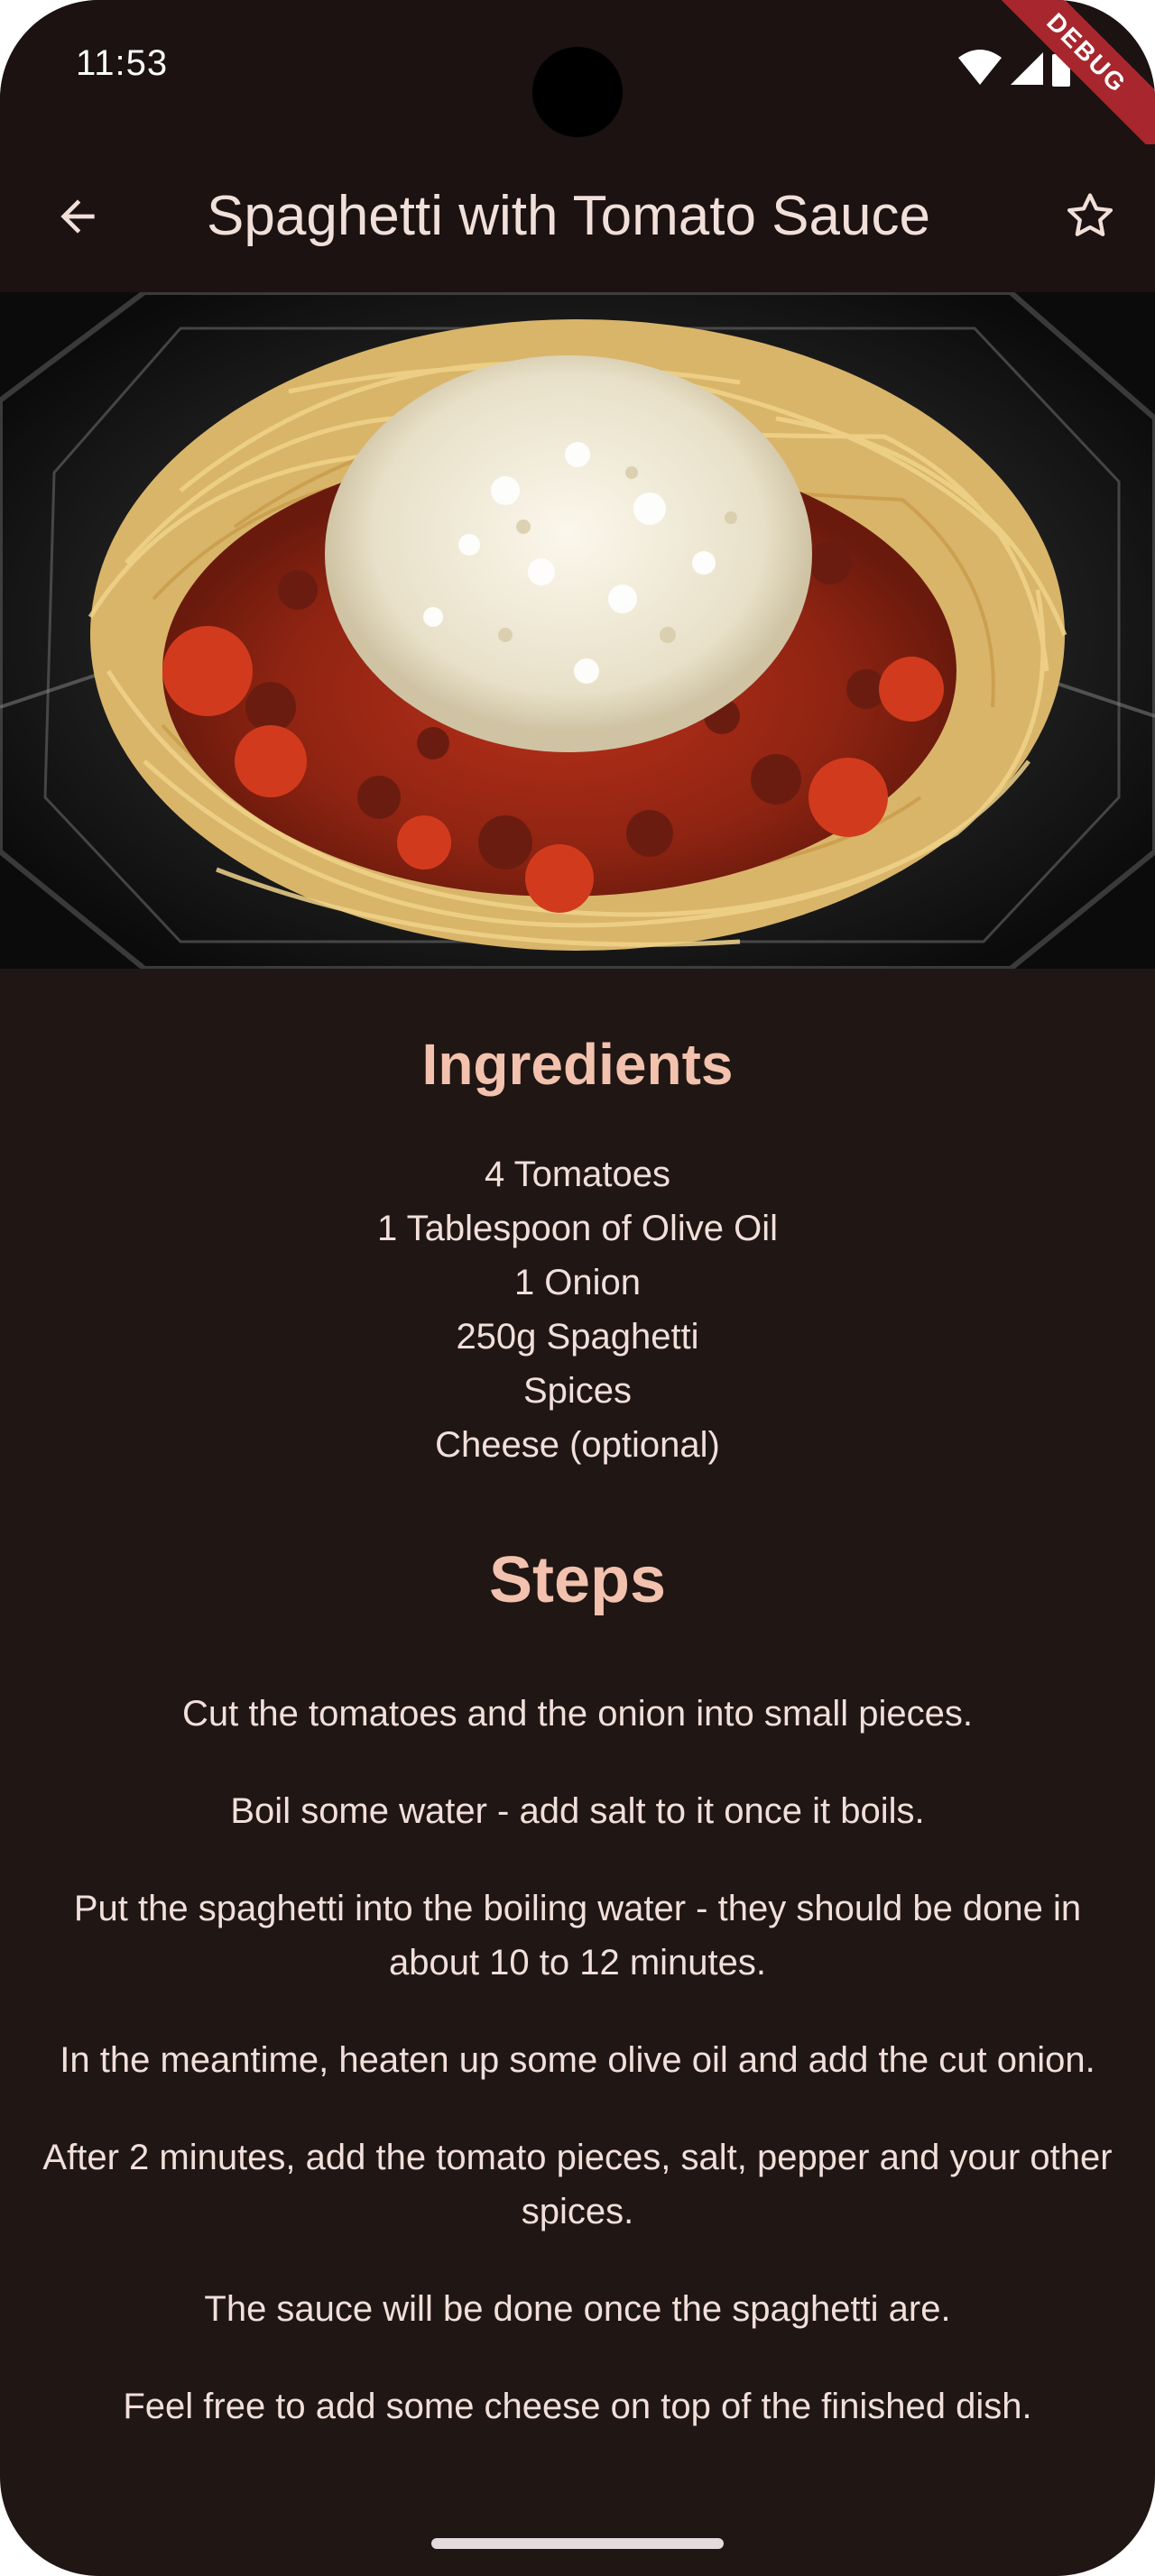 This screenshot has height=2576, width=1155. What do you see at coordinates (577, 1282) in the screenshot?
I see `ingredient-item: 1 Onion` at bounding box center [577, 1282].